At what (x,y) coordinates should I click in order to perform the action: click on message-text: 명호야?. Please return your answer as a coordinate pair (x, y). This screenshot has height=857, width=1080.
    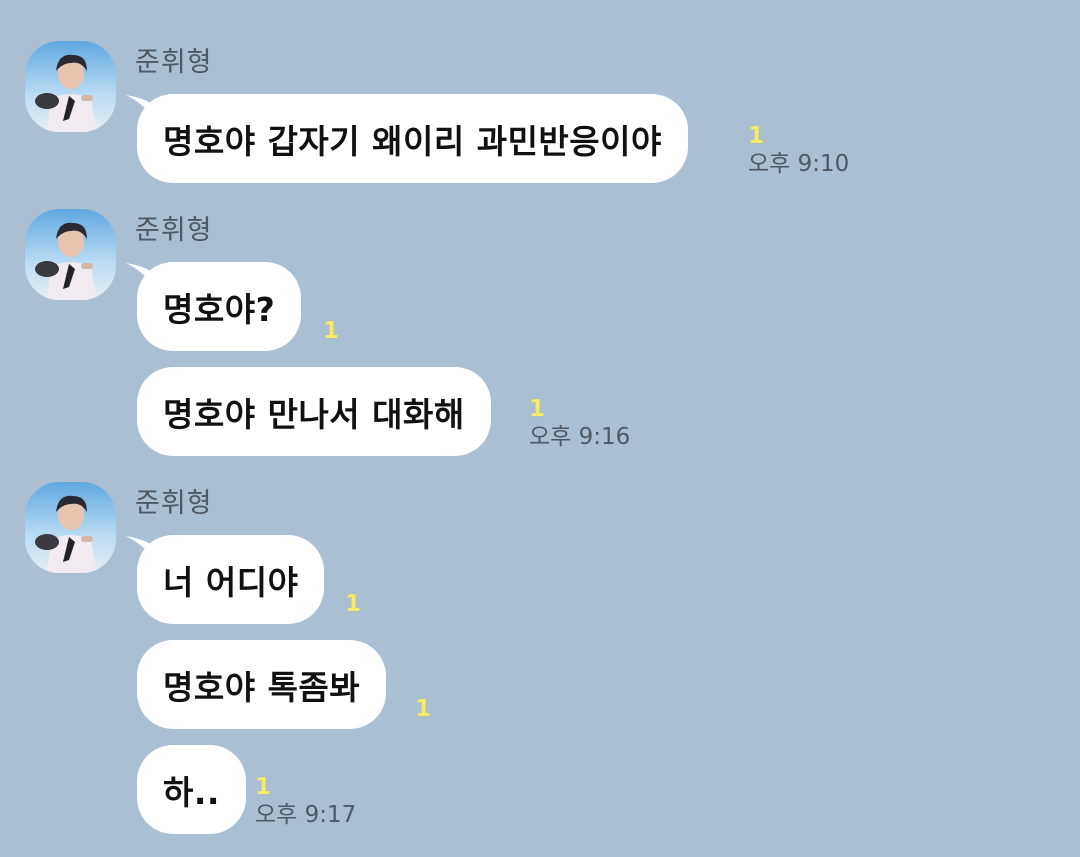
    Looking at the image, I should click on (219, 309).